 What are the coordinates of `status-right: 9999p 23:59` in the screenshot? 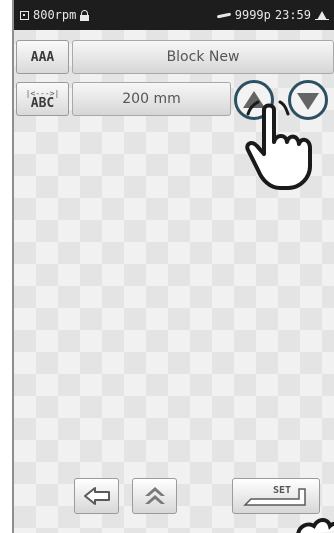 It's located at (273, 15).